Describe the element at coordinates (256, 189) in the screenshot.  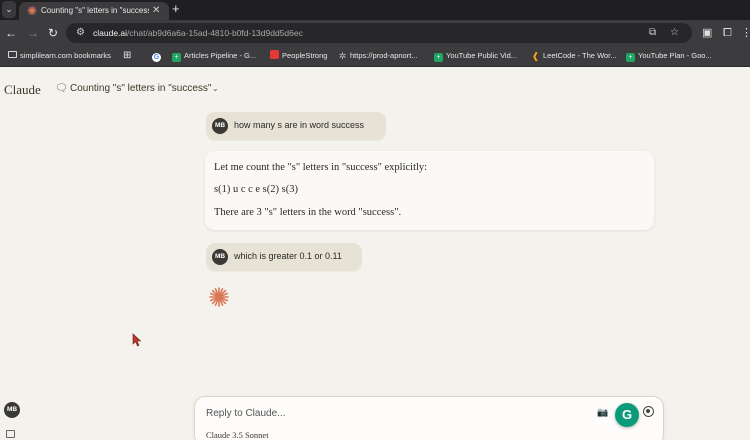
I see `assistant-text-line: s(1) u c c e s(2) s(3)` at that location.